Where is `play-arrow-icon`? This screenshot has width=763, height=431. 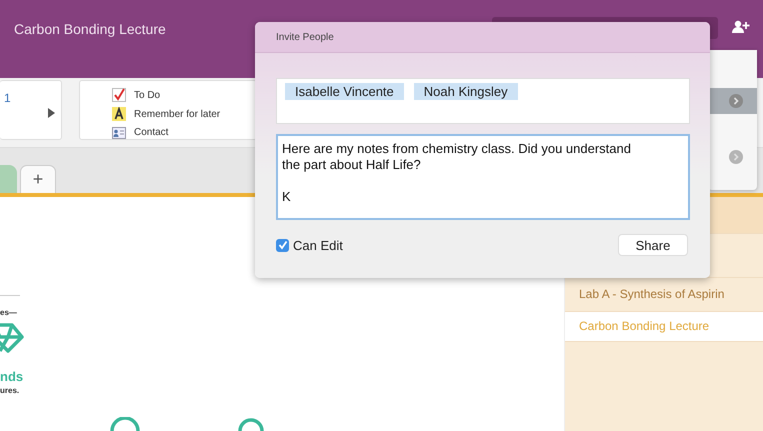 play-arrow-icon is located at coordinates (51, 113).